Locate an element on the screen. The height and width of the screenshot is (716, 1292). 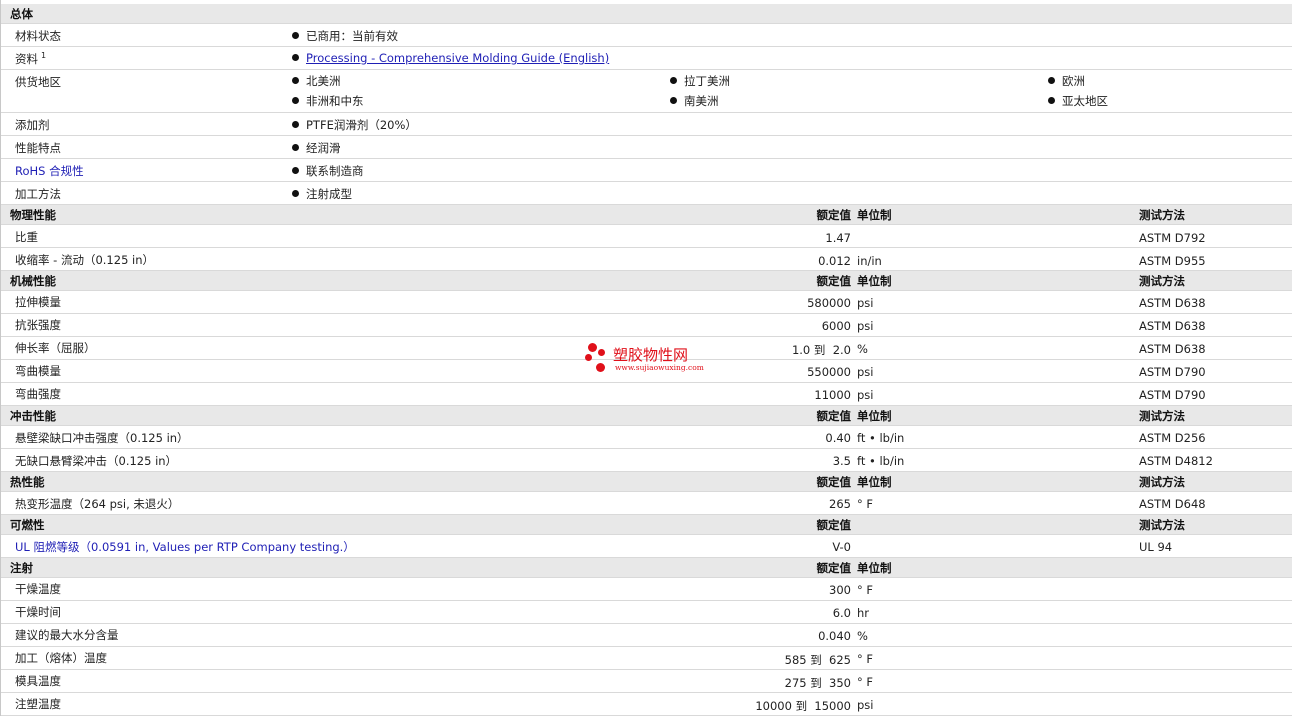
table-row: 干燥温度 300 ° F is located at coordinates (646, 589).